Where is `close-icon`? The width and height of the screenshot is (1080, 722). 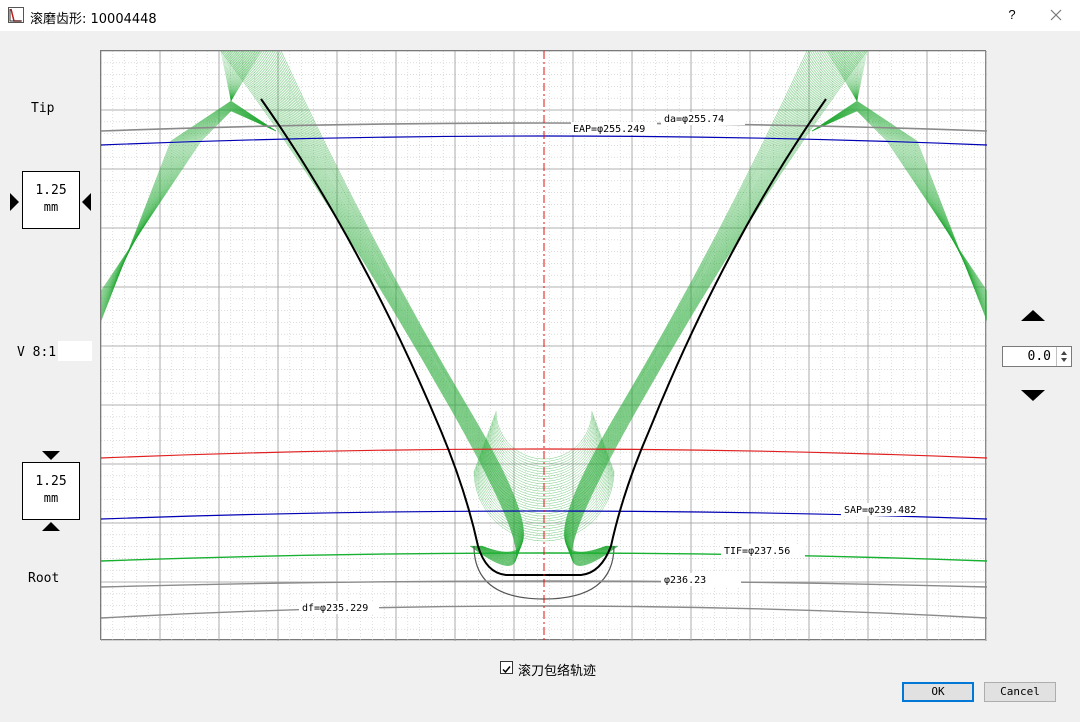
close-icon is located at coordinates (1056, 15).